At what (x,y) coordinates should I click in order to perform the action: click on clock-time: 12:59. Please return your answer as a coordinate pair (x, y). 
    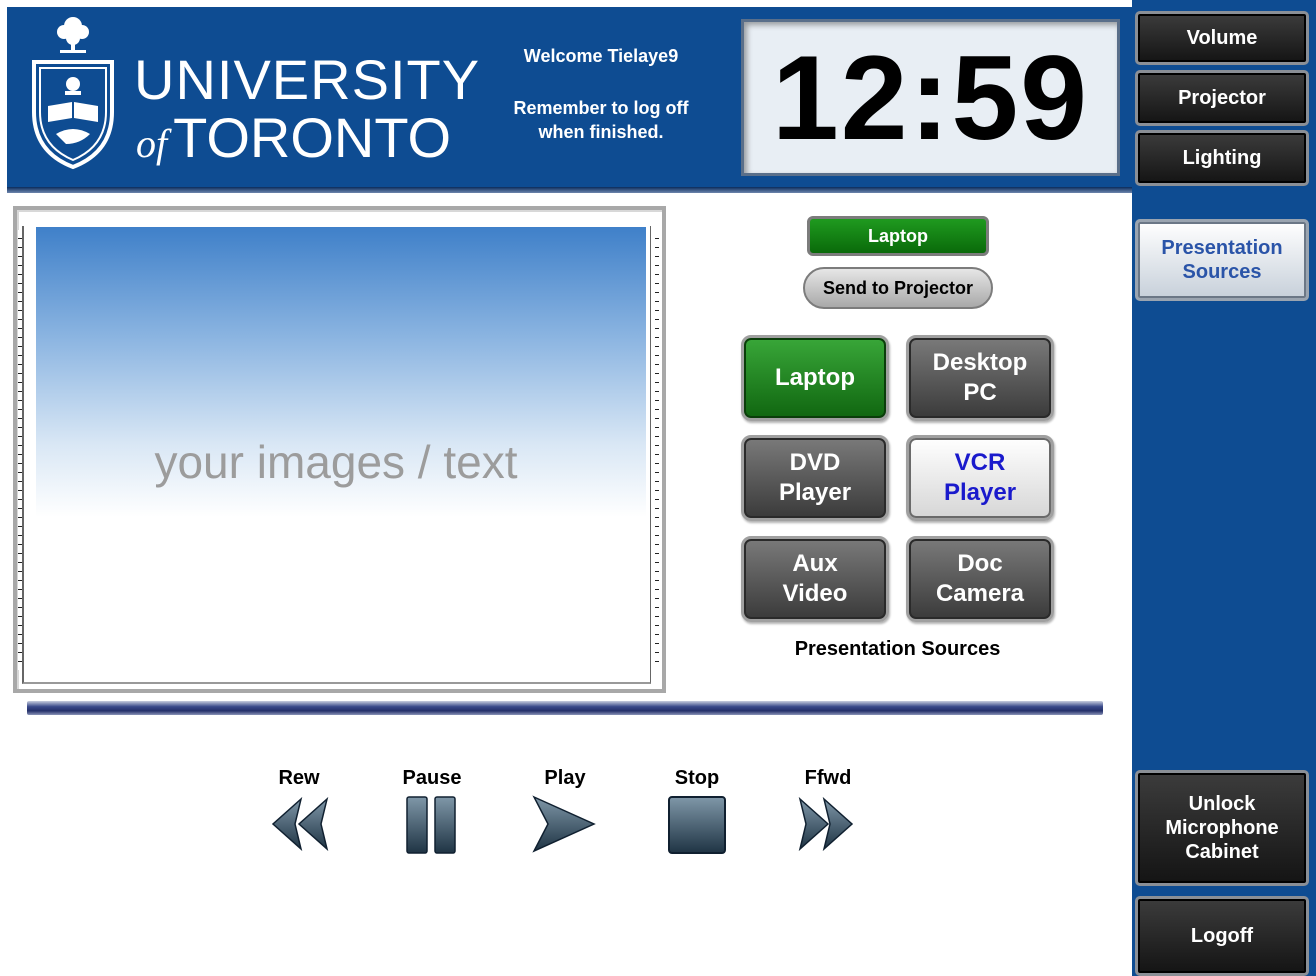
    Looking at the image, I should click on (930, 97).